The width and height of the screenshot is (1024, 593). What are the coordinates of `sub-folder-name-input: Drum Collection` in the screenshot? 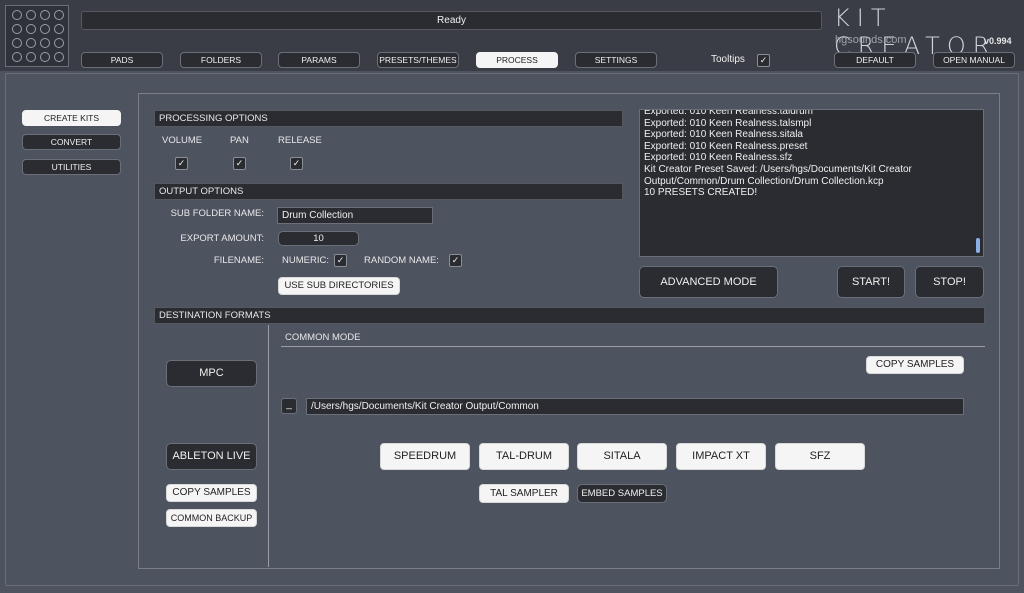 It's located at (355, 215).